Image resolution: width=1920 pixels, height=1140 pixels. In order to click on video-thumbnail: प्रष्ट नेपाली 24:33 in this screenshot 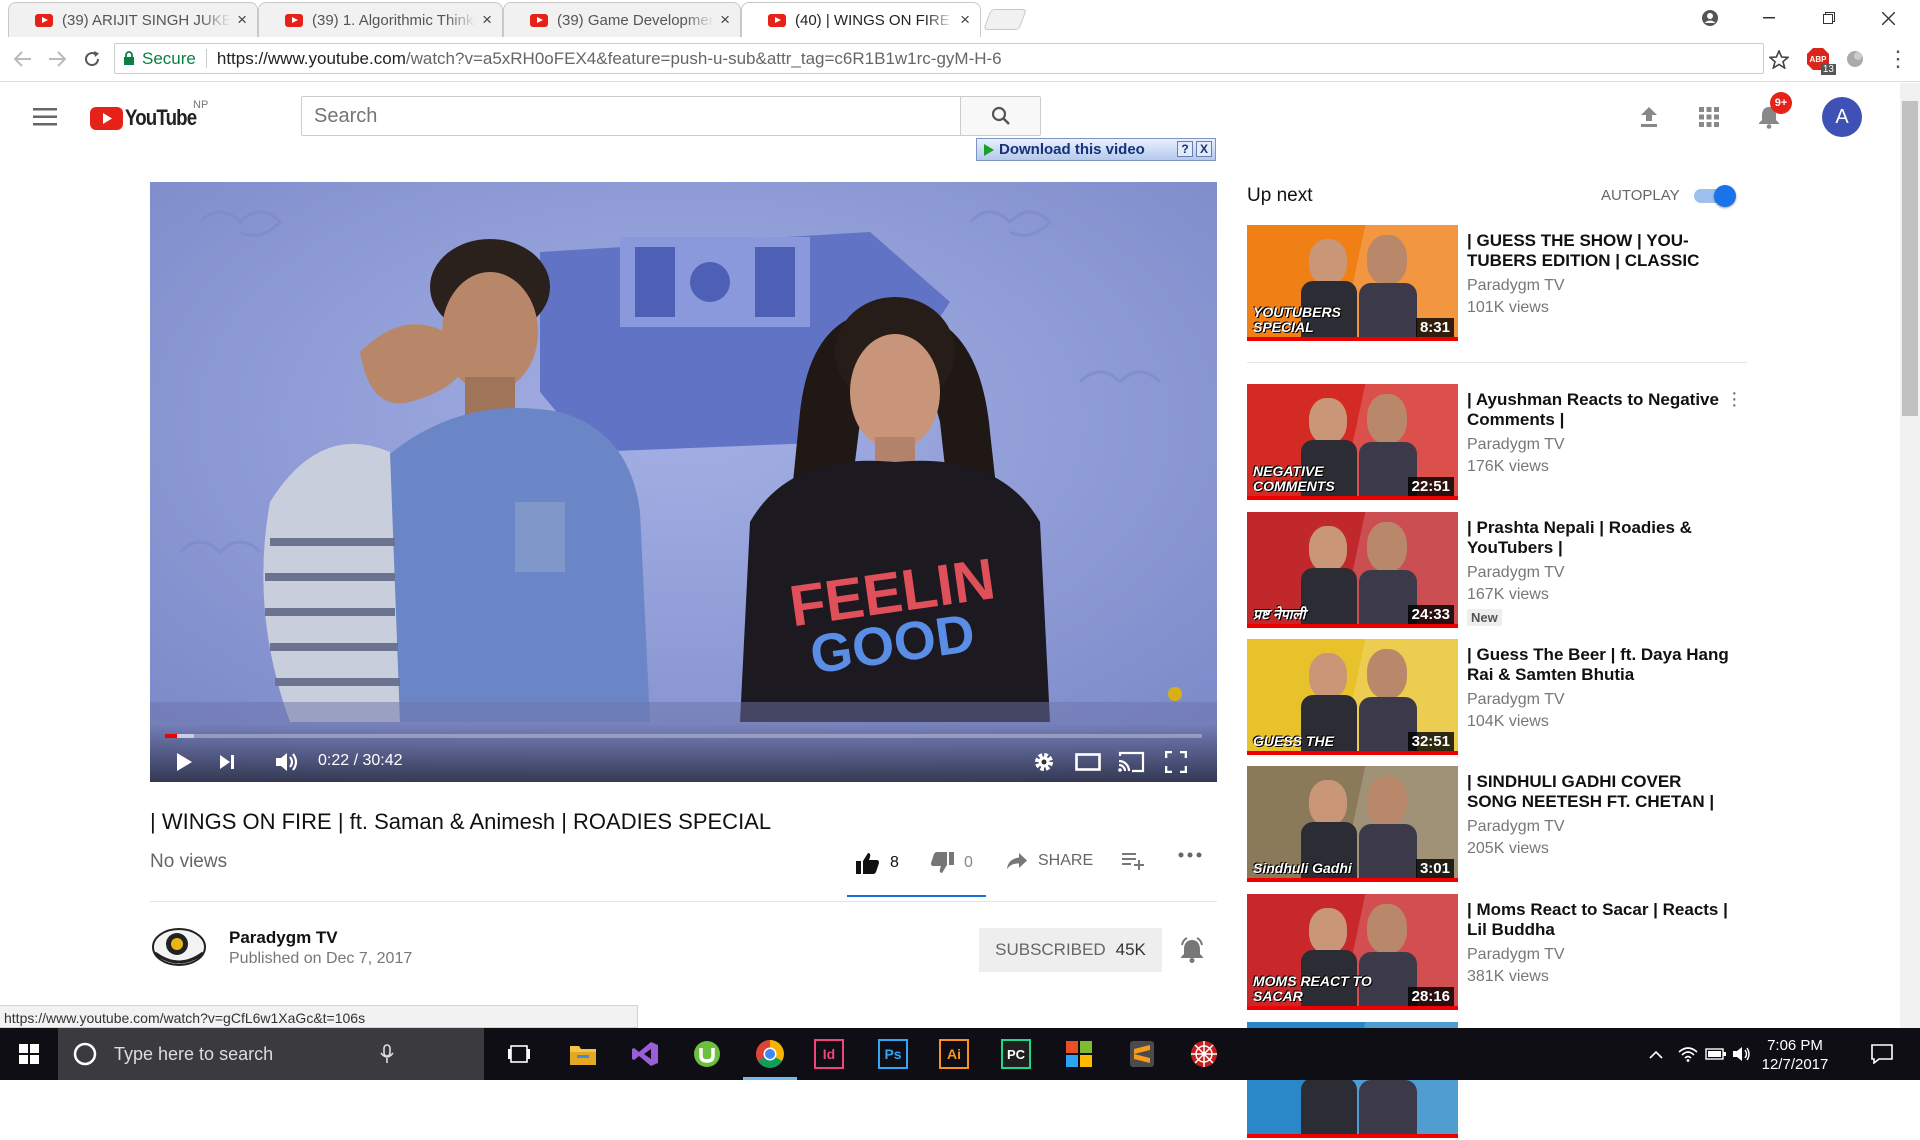, I will do `click(1352, 570)`.